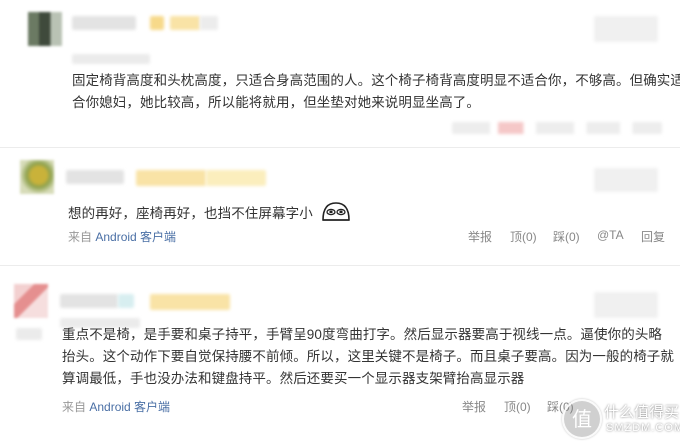  What do you see at coordinates (642, 412) in the screenshot?
I see `watermark-text: 什么值得买` at bounding box center [642, 412].